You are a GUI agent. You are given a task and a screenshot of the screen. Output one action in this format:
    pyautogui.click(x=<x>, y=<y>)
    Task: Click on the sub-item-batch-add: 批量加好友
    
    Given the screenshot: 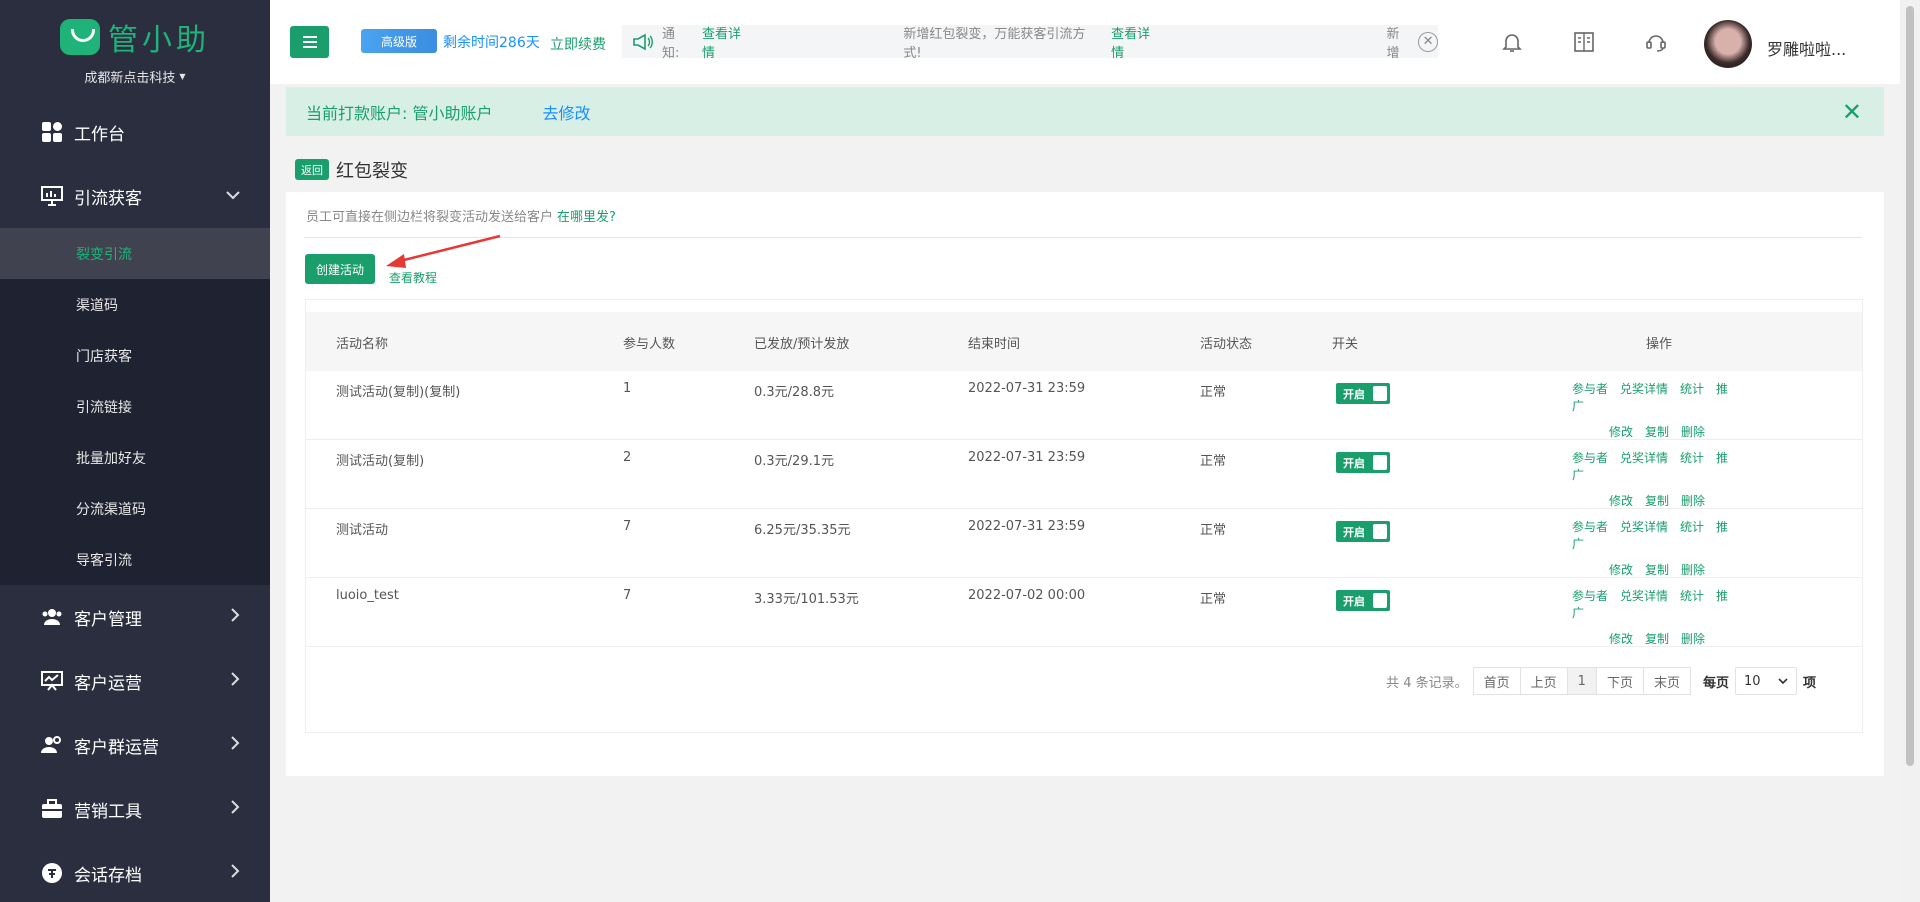 What is the action you would take?
    pyautogui.click(x=135, y=457)
    